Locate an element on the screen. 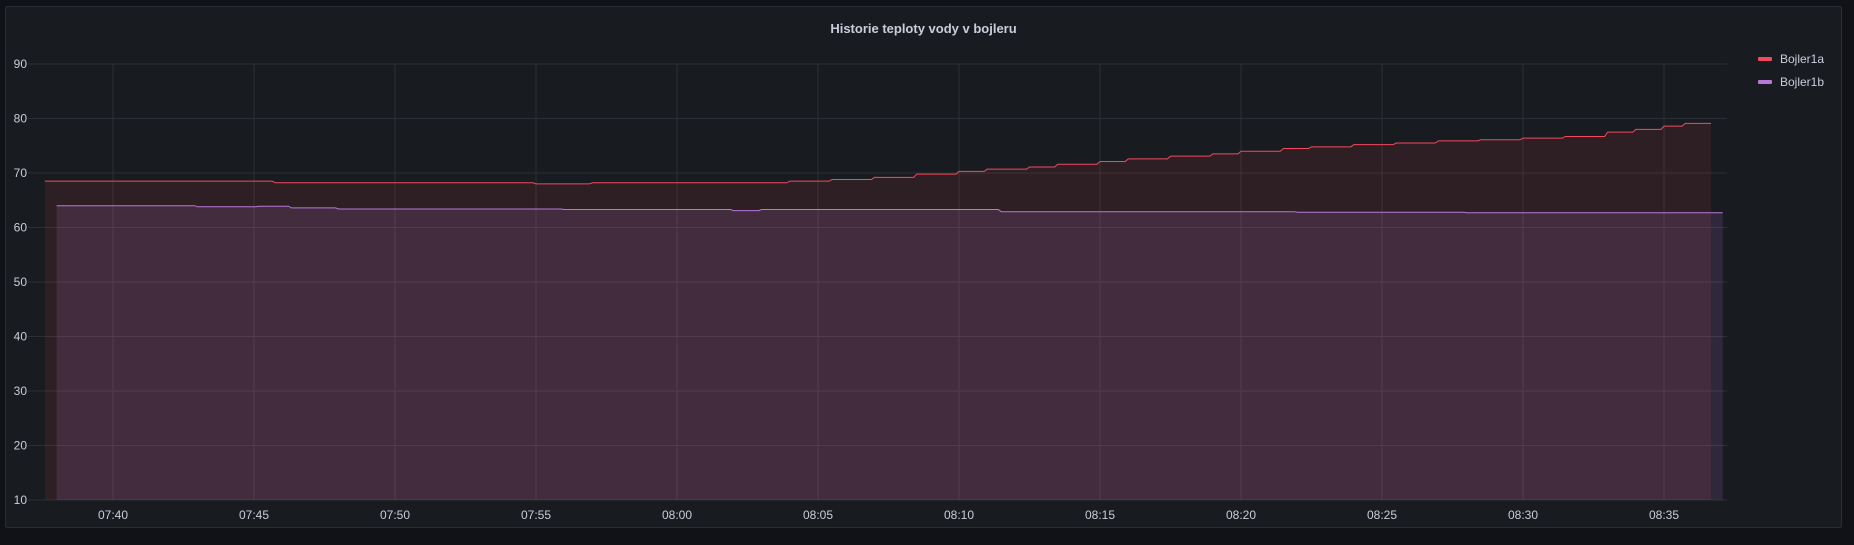 The image size is (1854, 545). x-tick-label: 08:10 is located at coordinates (959, 515).